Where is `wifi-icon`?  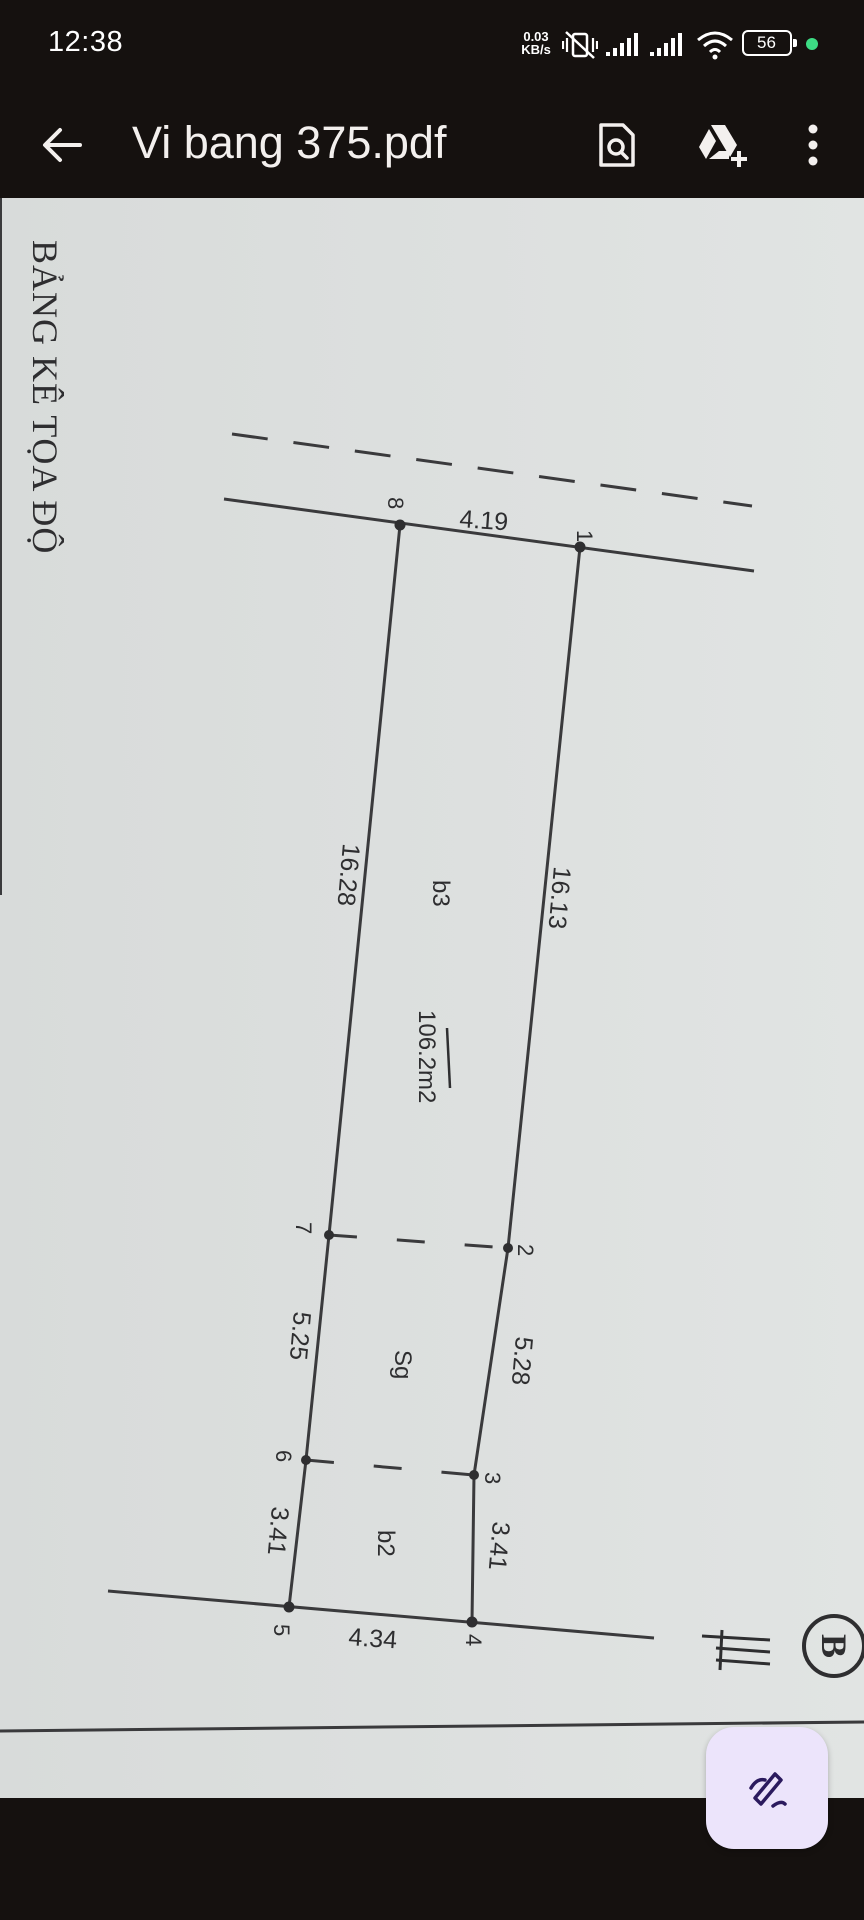
wifi-icon is located at coordinates (715, 45).